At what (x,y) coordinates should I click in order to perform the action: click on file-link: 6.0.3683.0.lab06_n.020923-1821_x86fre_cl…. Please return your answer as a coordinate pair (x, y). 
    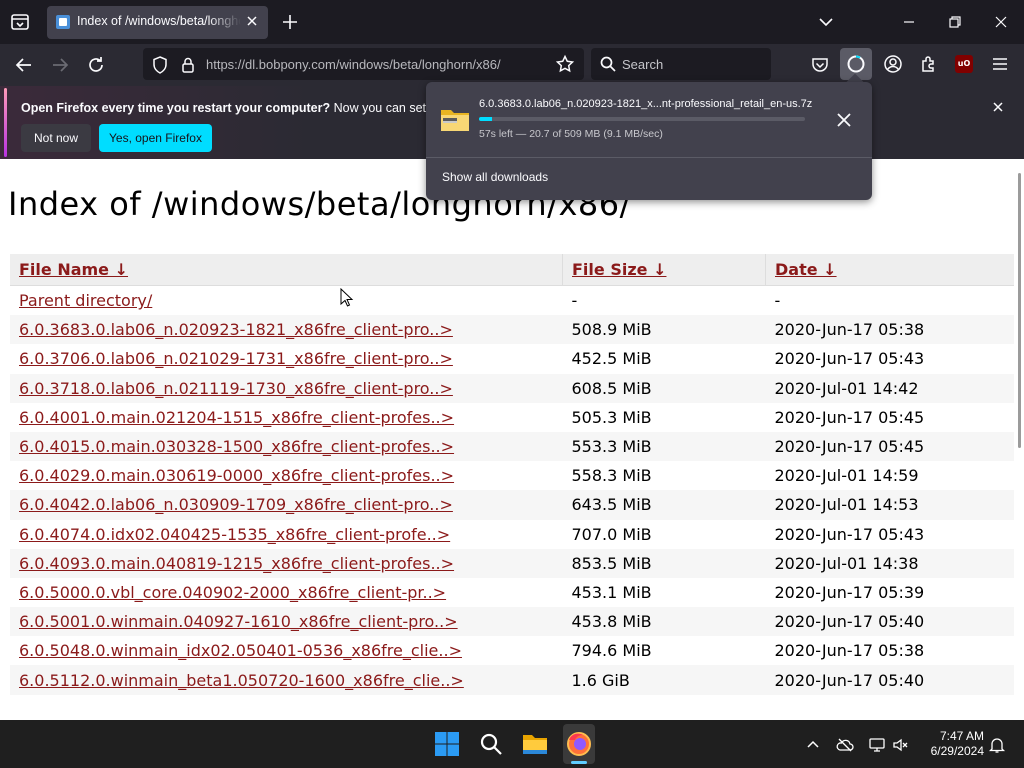
    Looking at the image, I should click on (236, 329).